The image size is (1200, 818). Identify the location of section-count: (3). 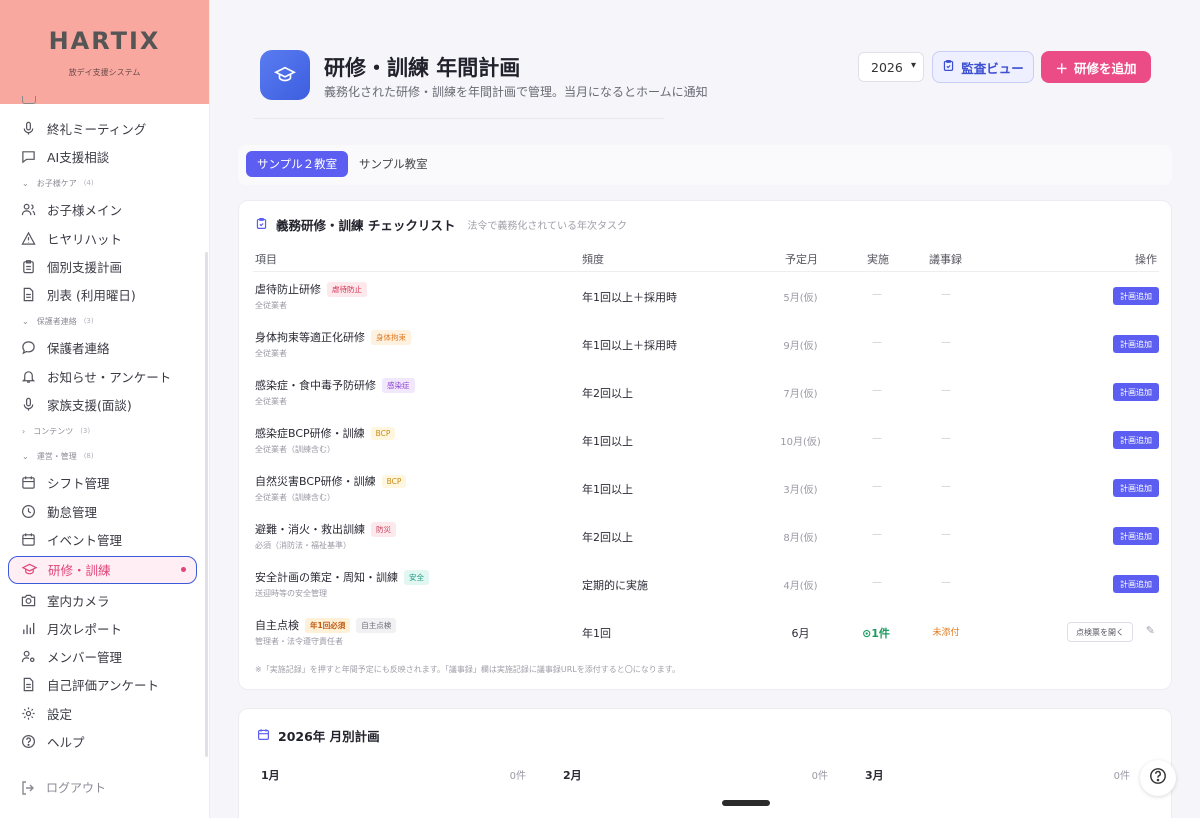
(88, 321).